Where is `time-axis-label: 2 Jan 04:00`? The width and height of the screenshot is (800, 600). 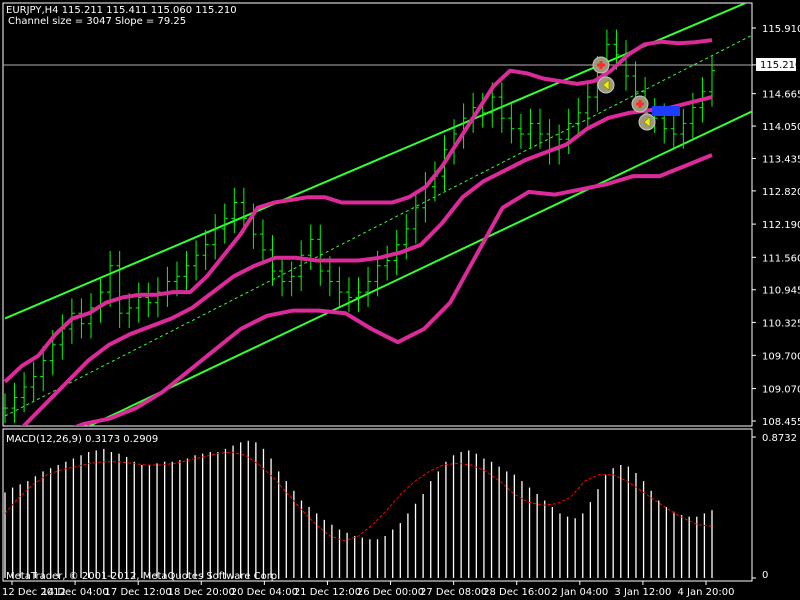
time-axis-label: 2 Jan 04:00 is located at coordinates (579, 592).